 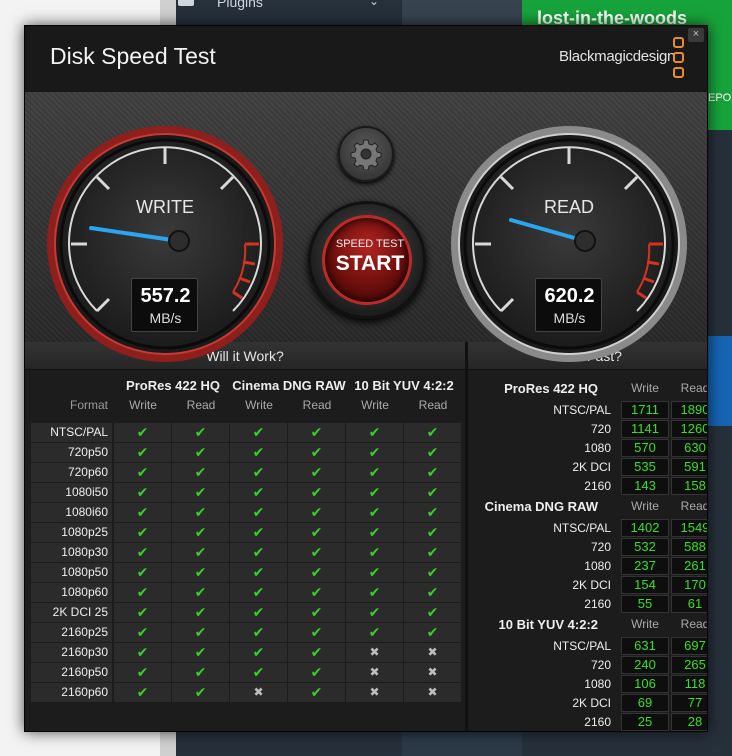 What do you see at coordinates (645, 528) in the screenshot?
I see `write-fps-value: 1402` at bounding box center [645, 528].